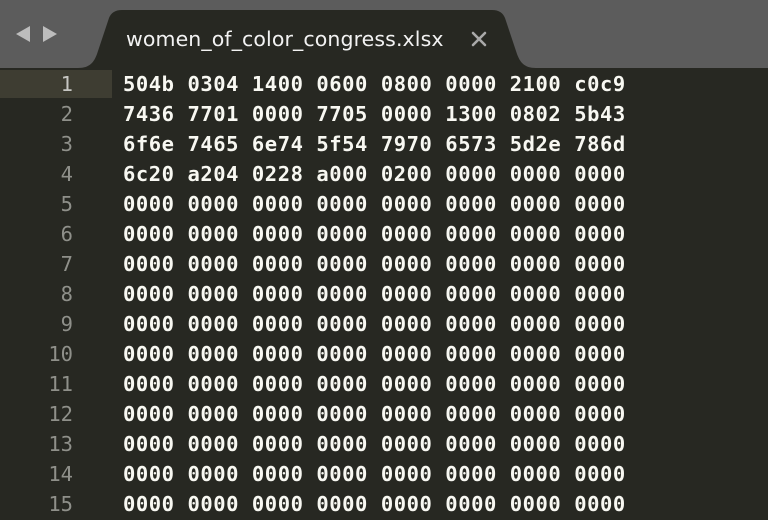  I want to click on tab-bar: women_of_color_congress.xlsx, so click(384, 34).